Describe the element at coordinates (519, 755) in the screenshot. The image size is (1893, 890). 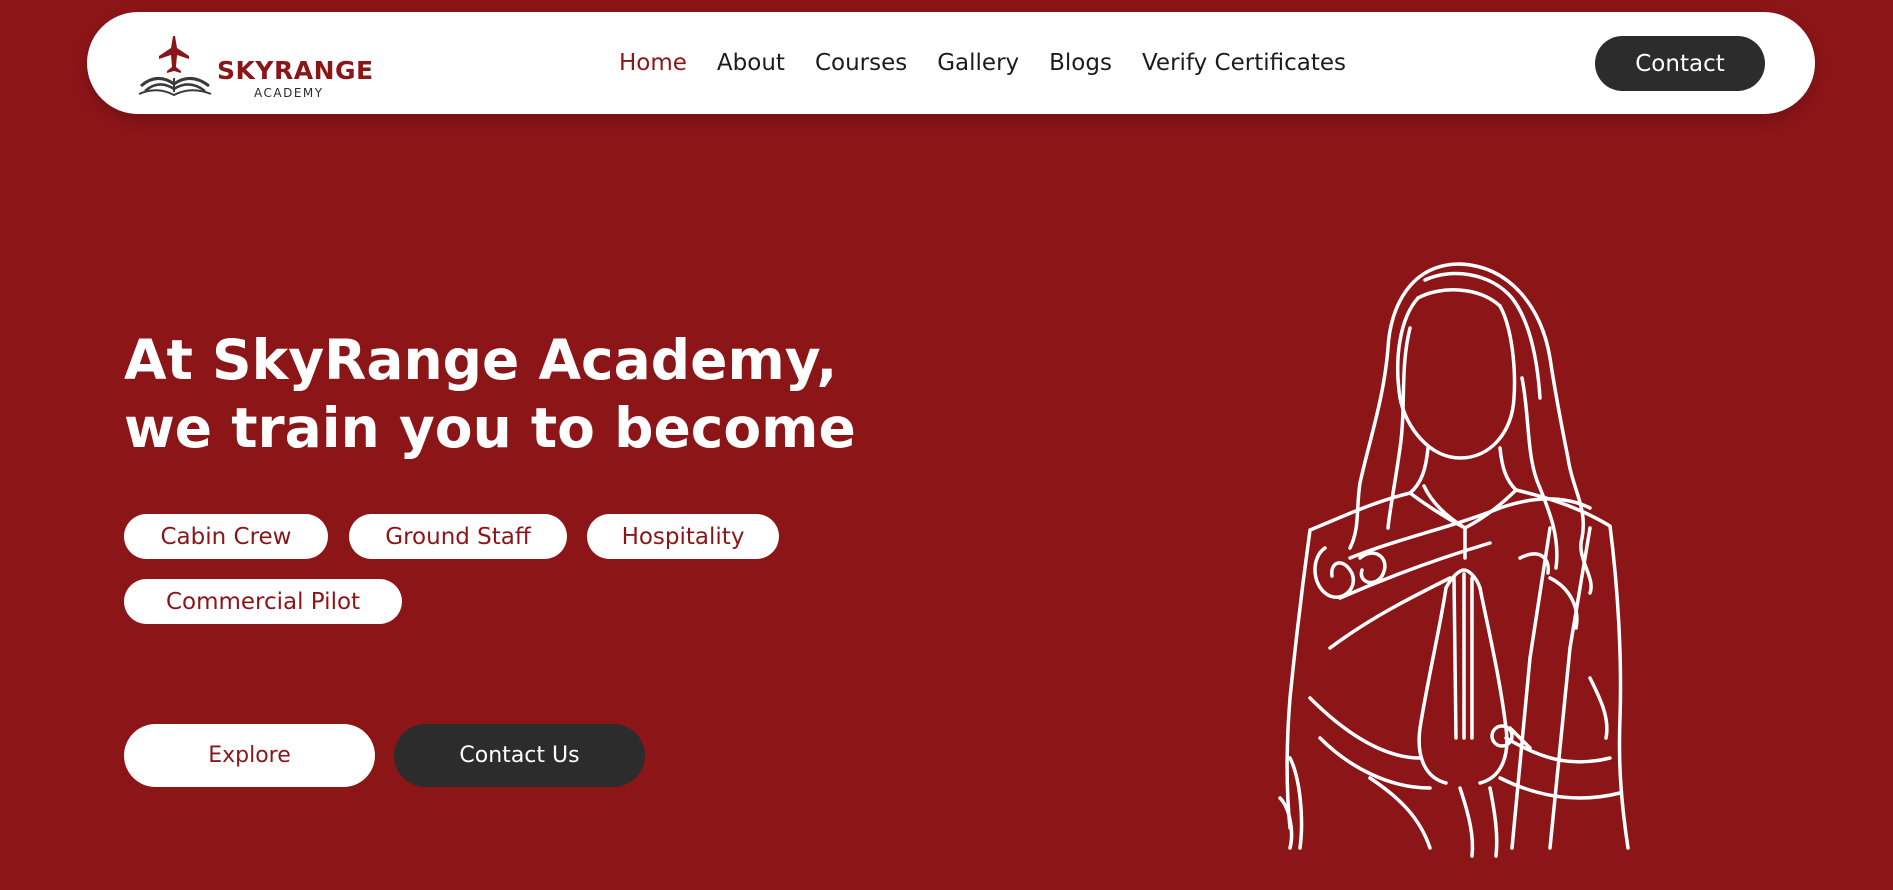
I see `contact-us-button: Contact Us` at that location.